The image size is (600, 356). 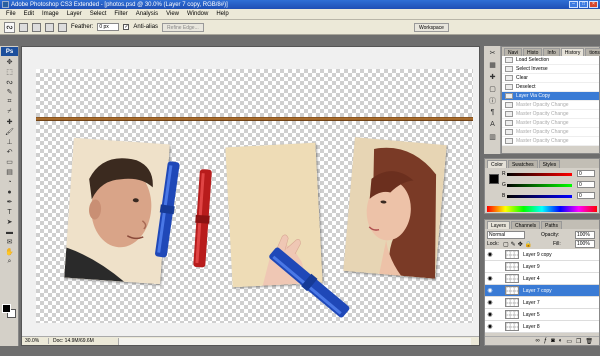 I want to click on menu-edit: Edit, so click(x=29, y=14).